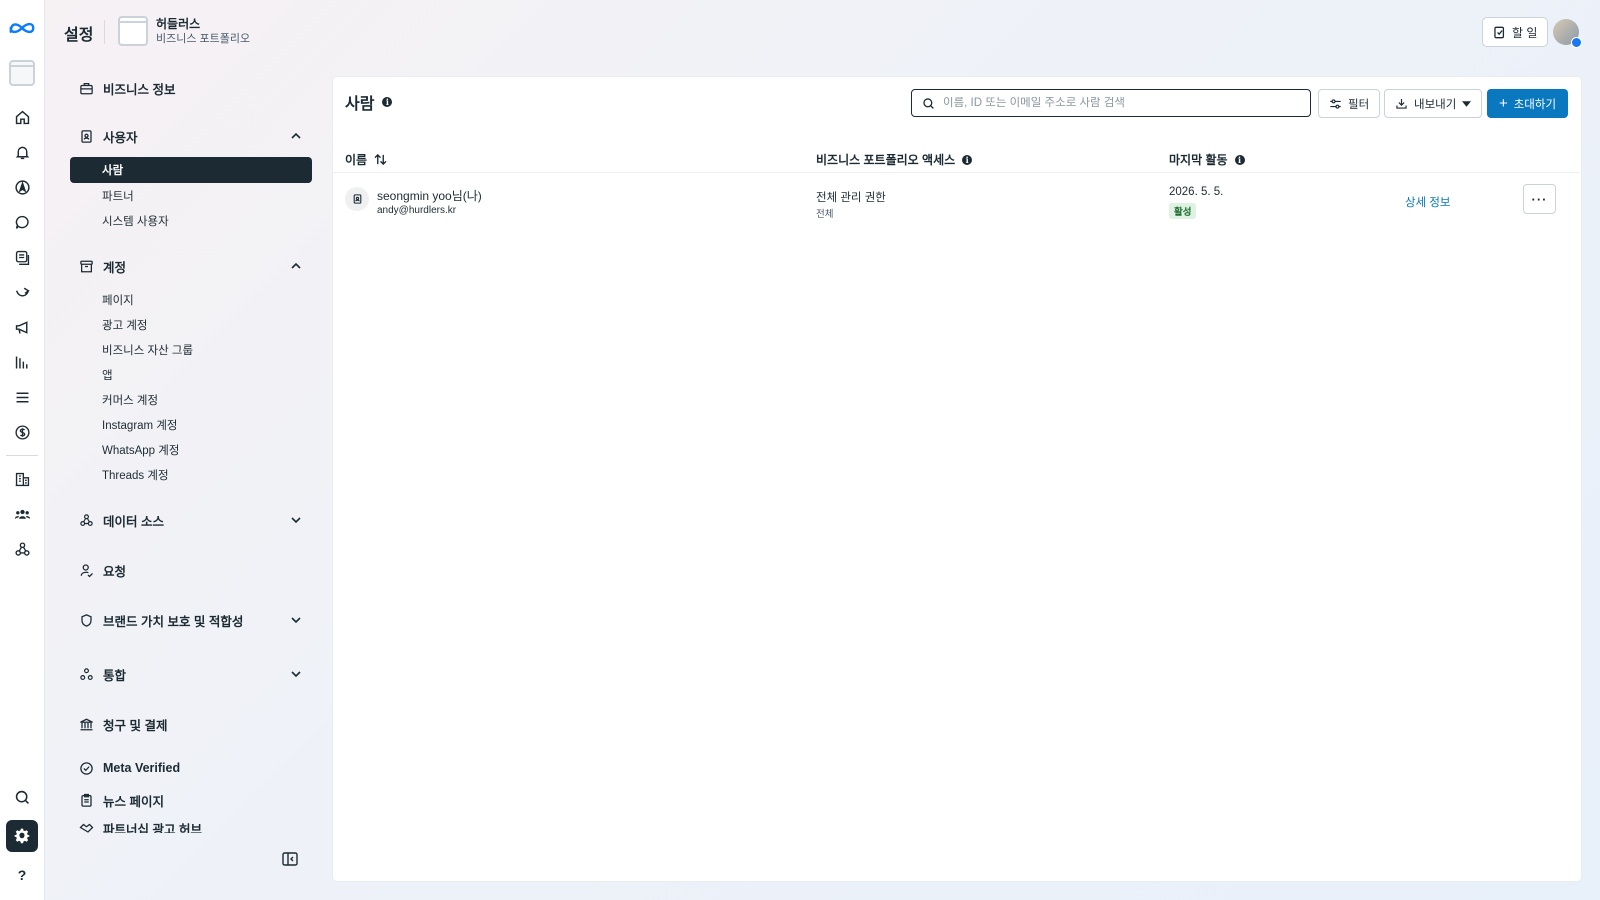 The image size is (1600, 900). I want to click on sidebar-item-asset-groups: 비즈니스 자산 그룹, so click(191, 349).